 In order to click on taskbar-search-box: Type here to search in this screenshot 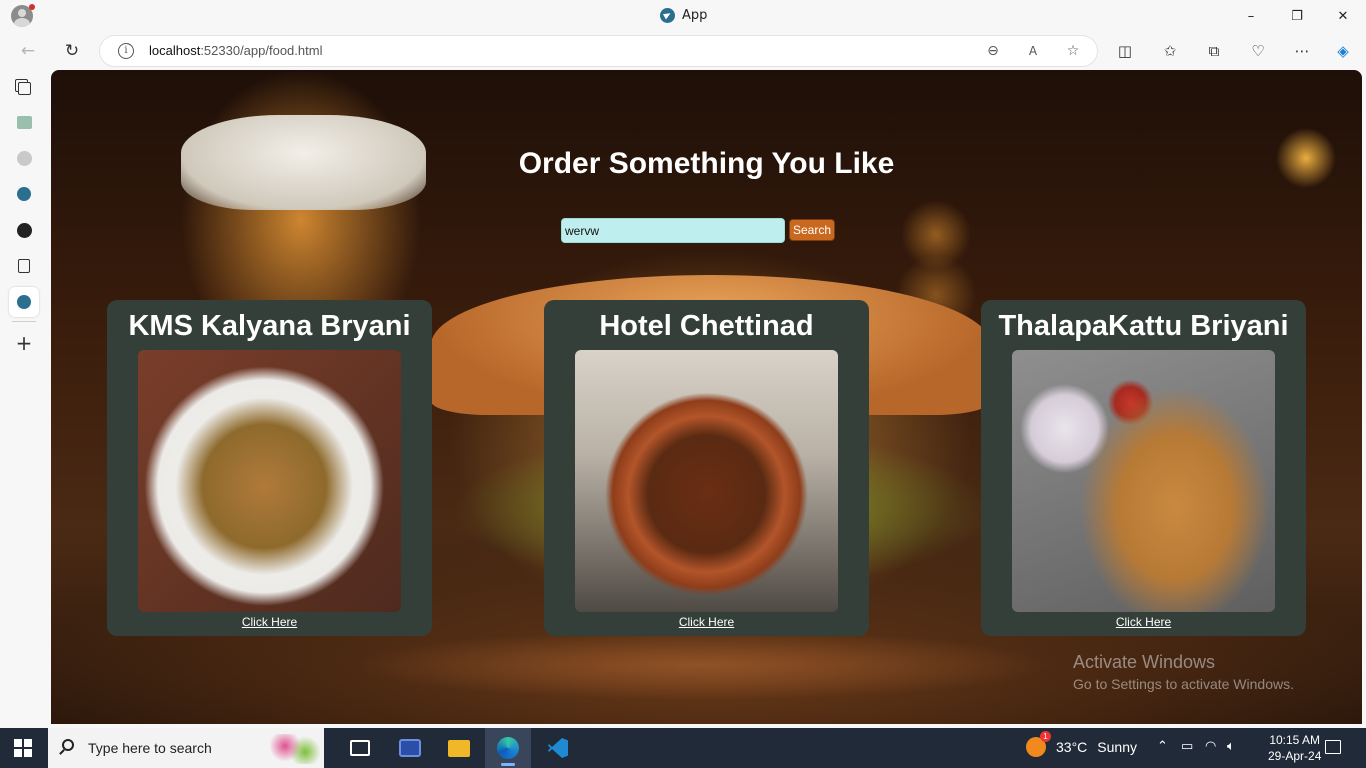, I will do `click(186, 748)`.